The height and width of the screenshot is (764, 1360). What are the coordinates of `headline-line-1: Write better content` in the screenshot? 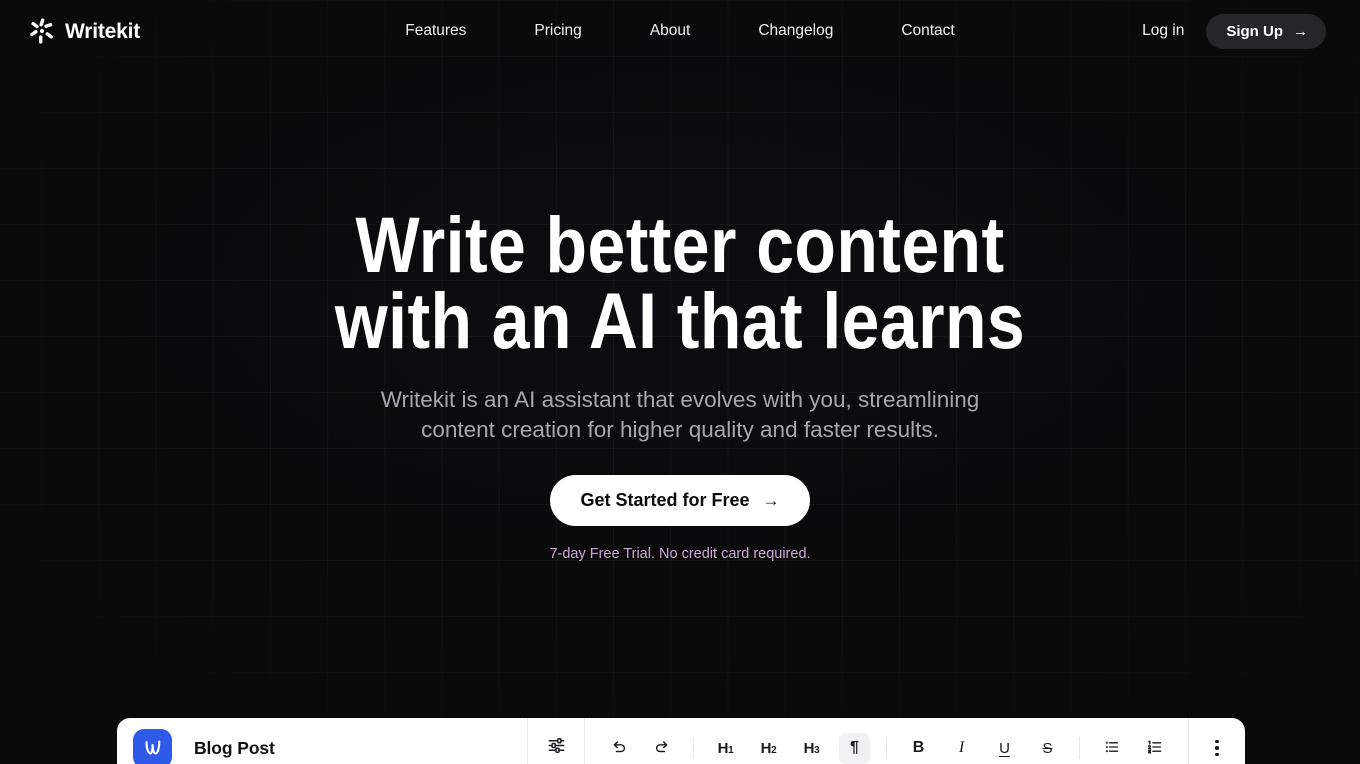 It's located at (680, 244).